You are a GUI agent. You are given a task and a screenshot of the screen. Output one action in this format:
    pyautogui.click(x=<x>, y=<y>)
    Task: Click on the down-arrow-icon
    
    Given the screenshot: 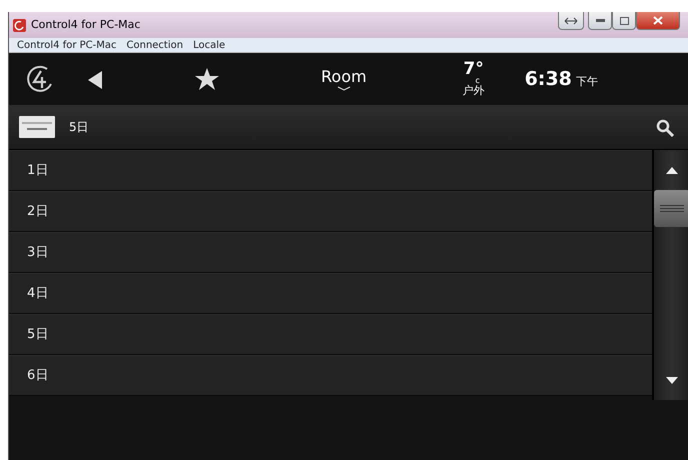 What is the action you would take?
    pyautogui.click(x=672, y=380)
    